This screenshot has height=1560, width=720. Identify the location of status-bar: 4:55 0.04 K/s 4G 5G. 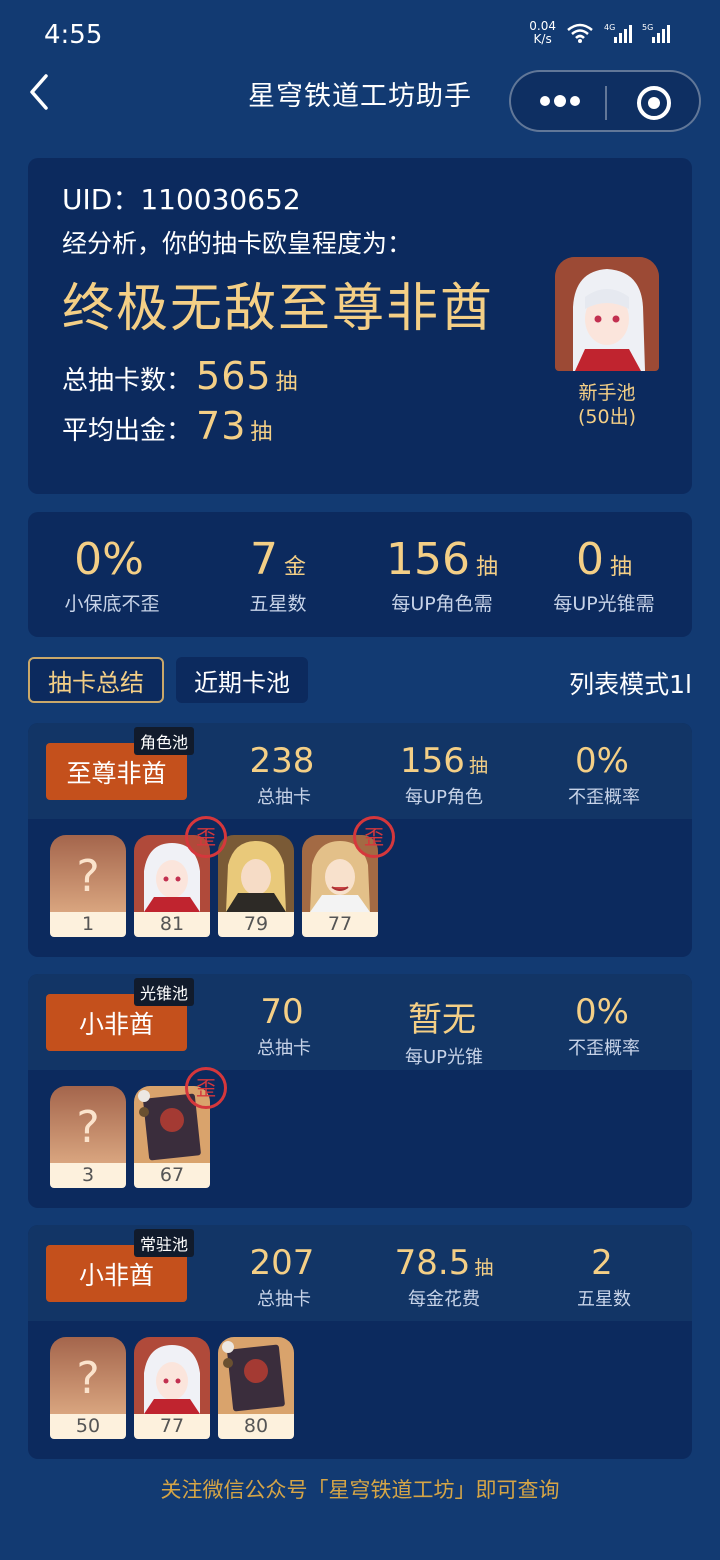
(360, 35).